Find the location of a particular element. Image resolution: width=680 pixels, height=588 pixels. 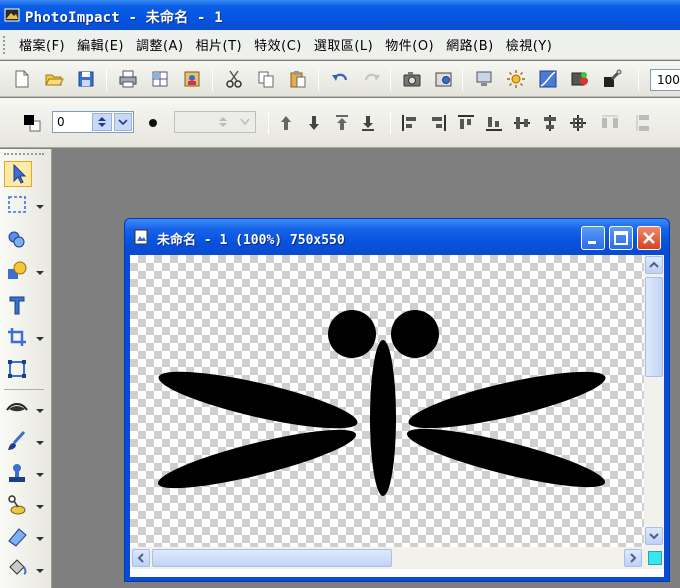

menu-web: 網路(B) is located at coordinates (470, 44).